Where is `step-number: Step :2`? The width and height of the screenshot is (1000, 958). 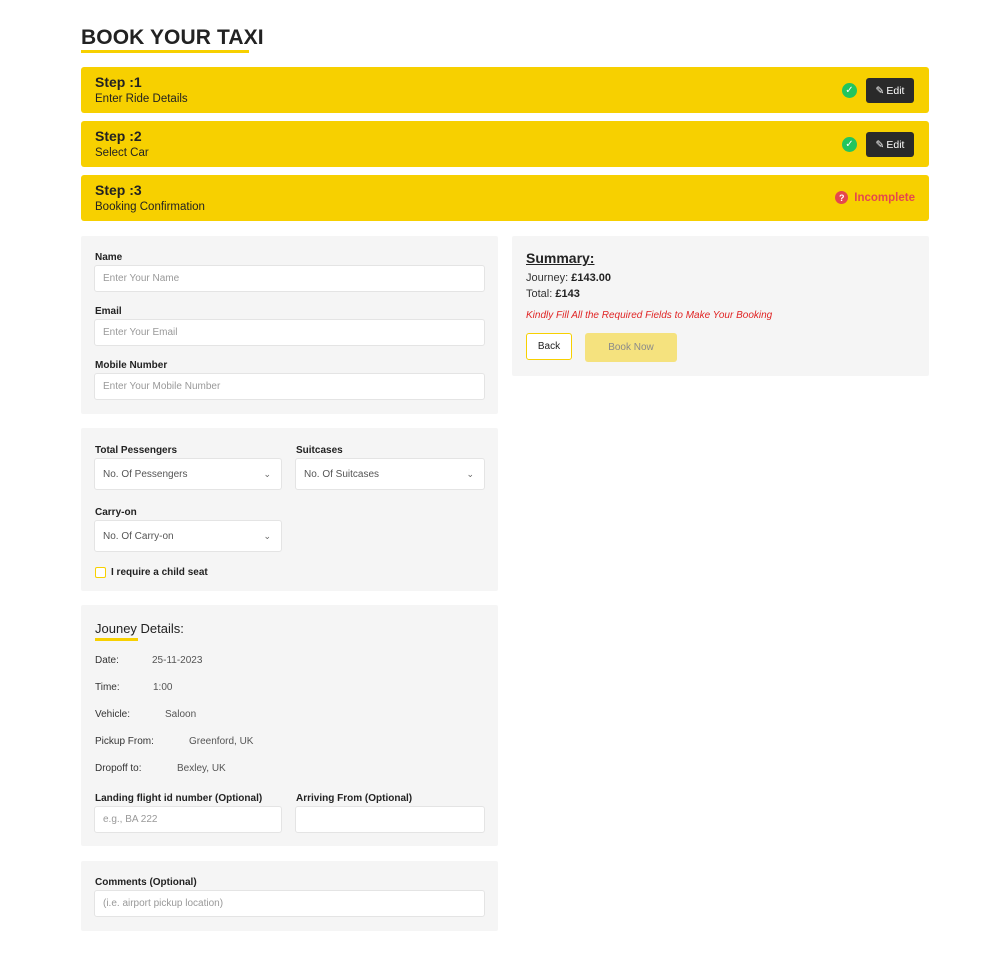
step-number: Step :2 is located at coordinates (118, 136).